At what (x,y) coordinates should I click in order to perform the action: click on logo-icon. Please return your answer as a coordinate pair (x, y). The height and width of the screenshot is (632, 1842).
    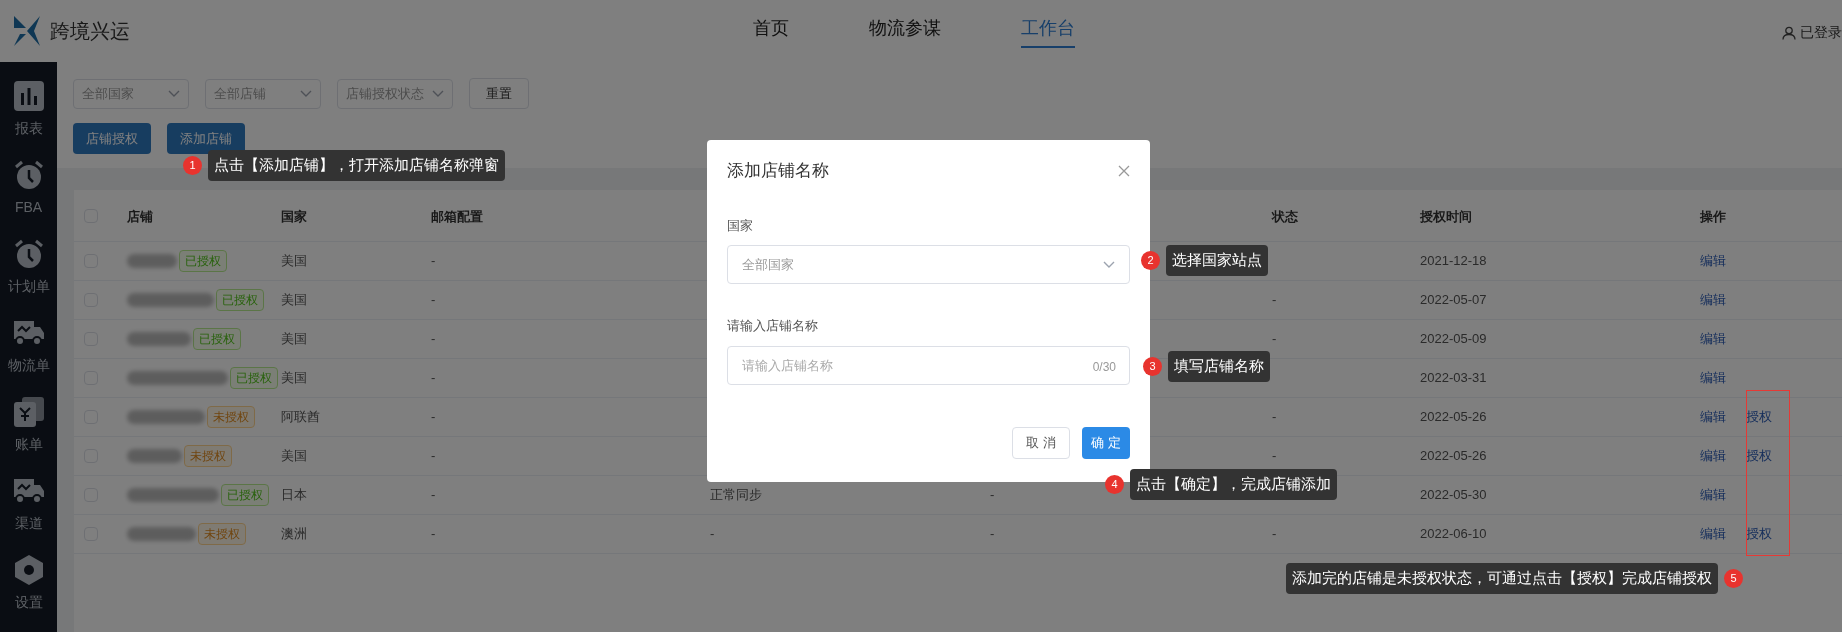
    Looking at the image, I should click on (27, 31).